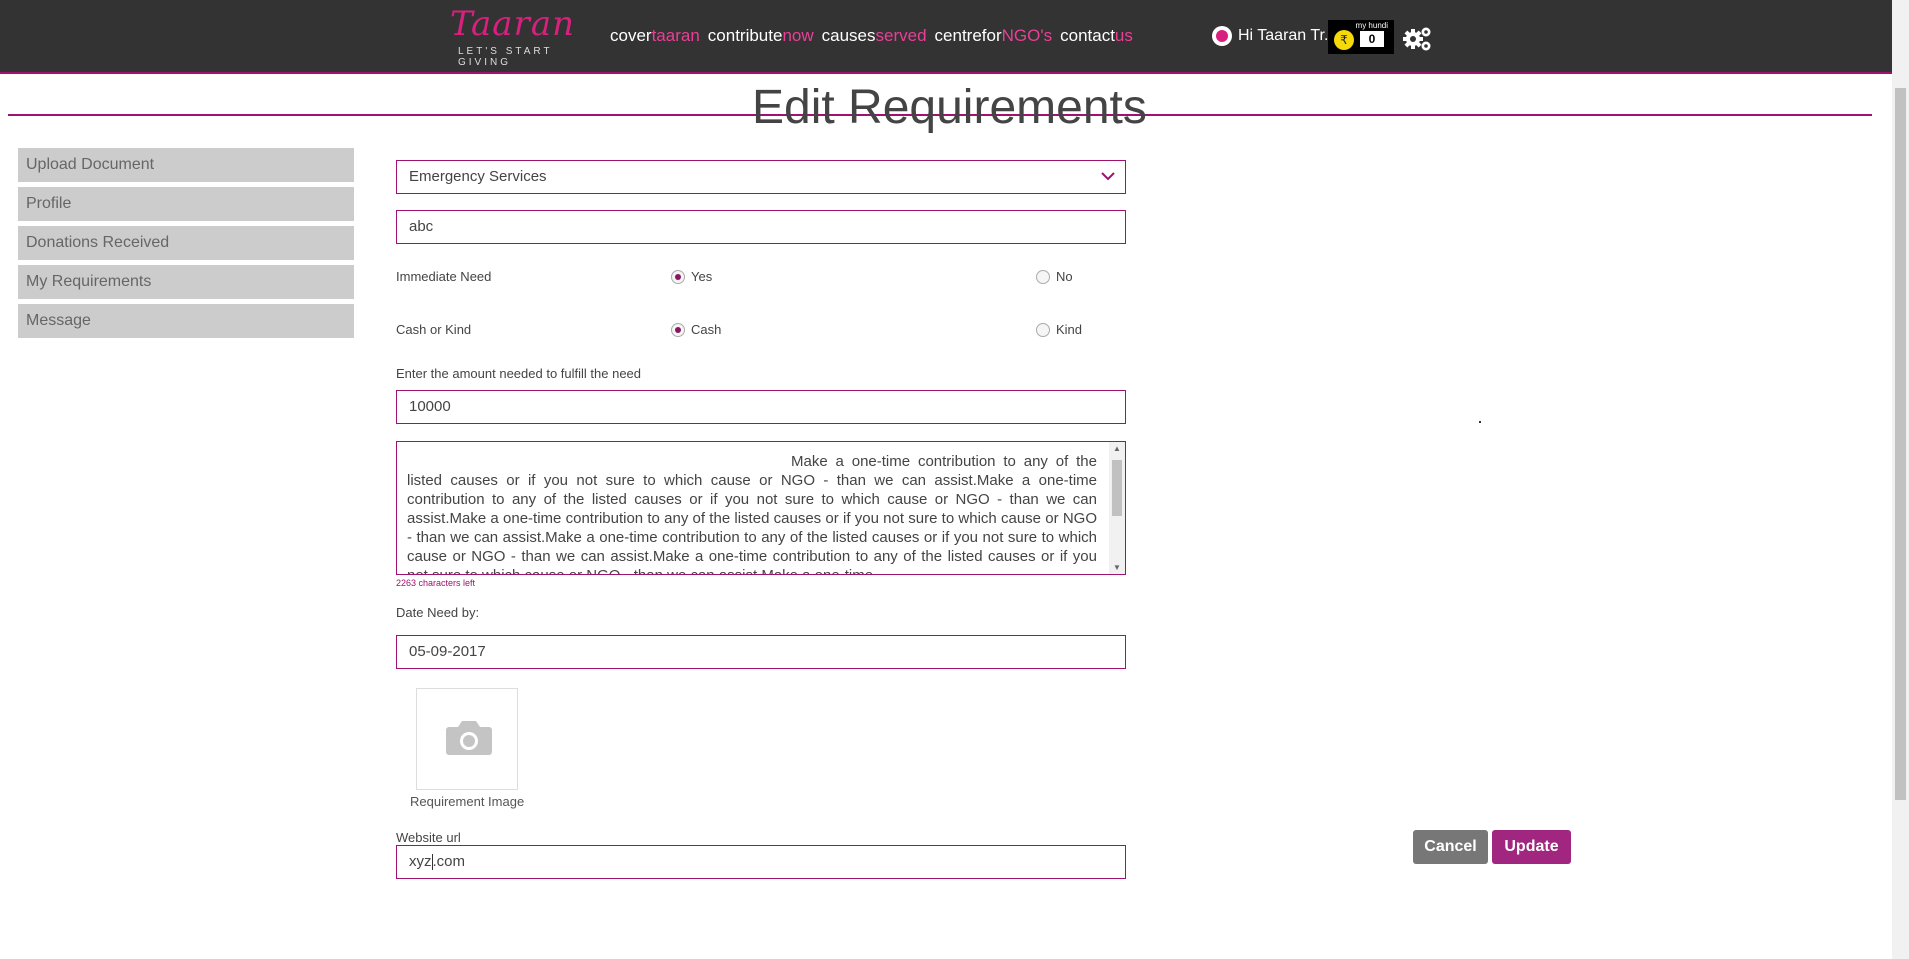 The image size is (1909, 959). Describe the element at coordinates (1450, 847) in the screenshot. I see `cancel-button: Cancel` at that location.